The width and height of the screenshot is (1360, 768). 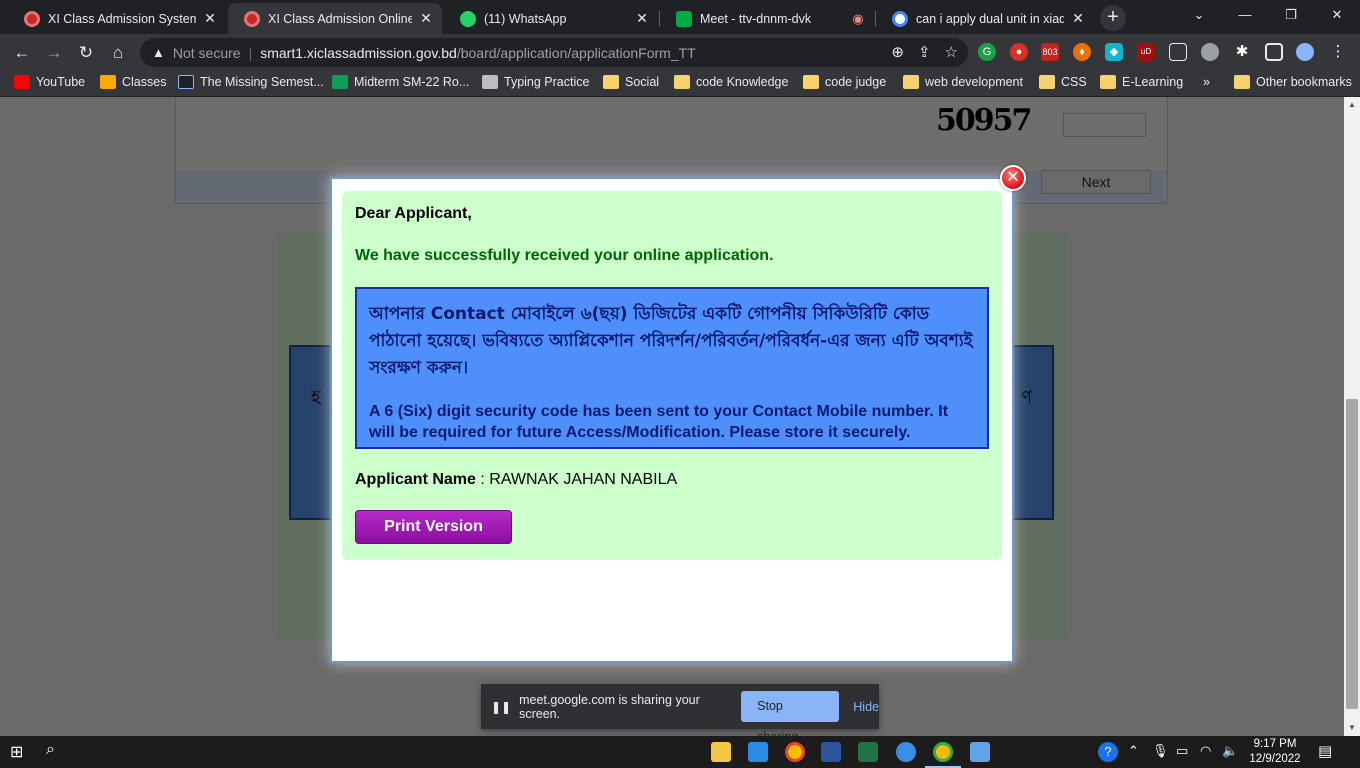 What do you see at coordinates (963, 82) in the screenshot?
I see `bookmark-web-development: web development` at bounding box center [963, 82].